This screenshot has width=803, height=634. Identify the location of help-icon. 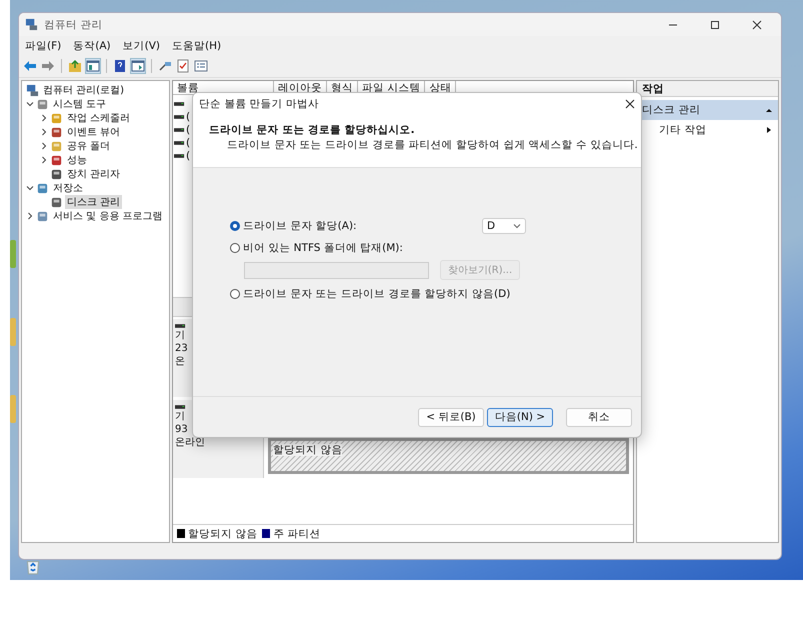
(120, 66).